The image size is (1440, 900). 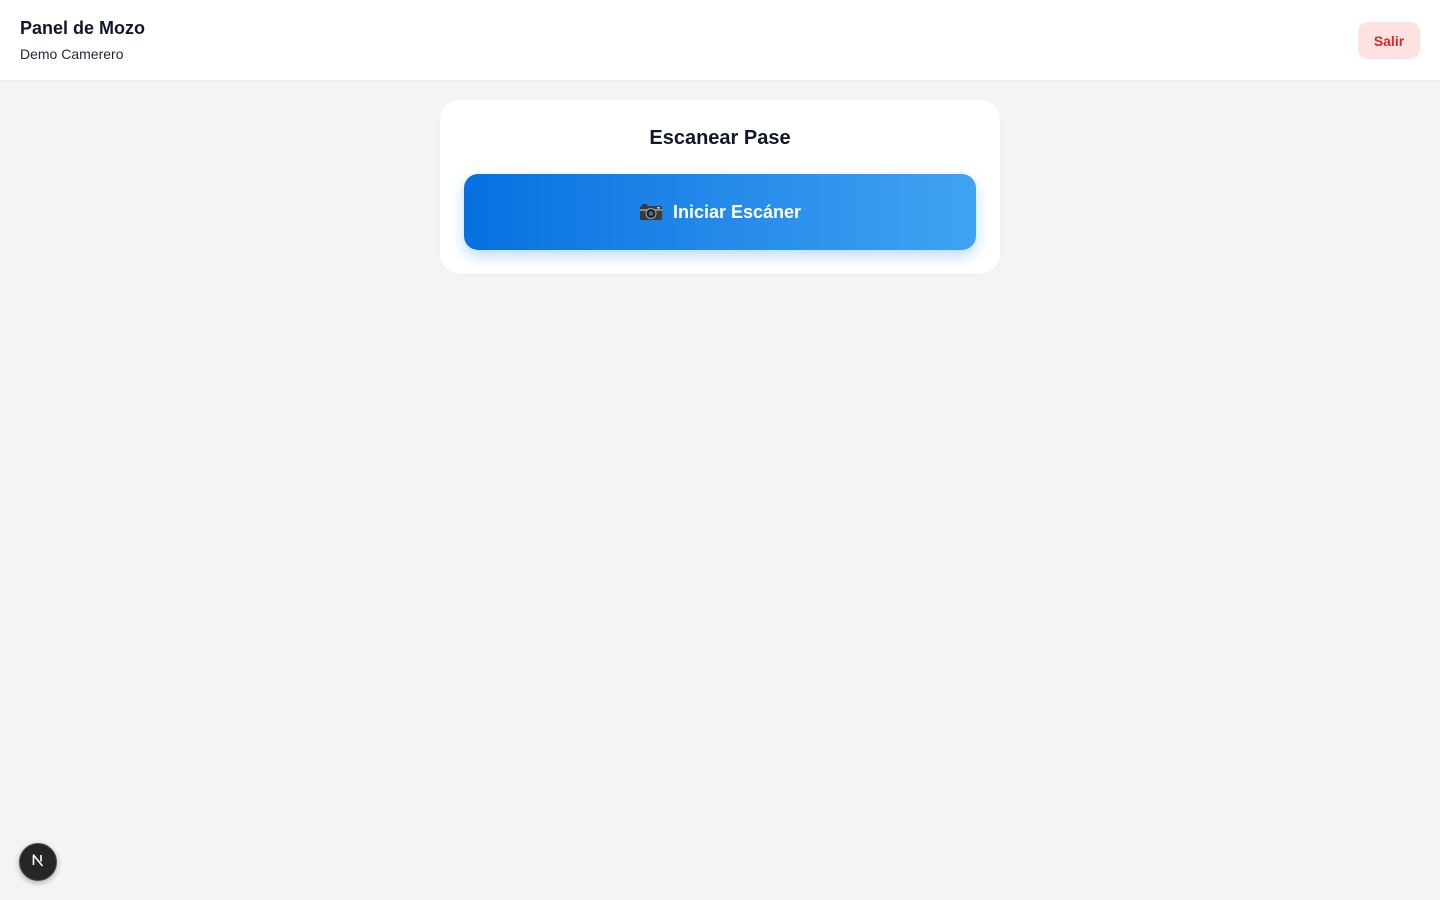 I want to click on scan-card: Escanear Pase Iniciar Escáner, so click(x=720, y=187).